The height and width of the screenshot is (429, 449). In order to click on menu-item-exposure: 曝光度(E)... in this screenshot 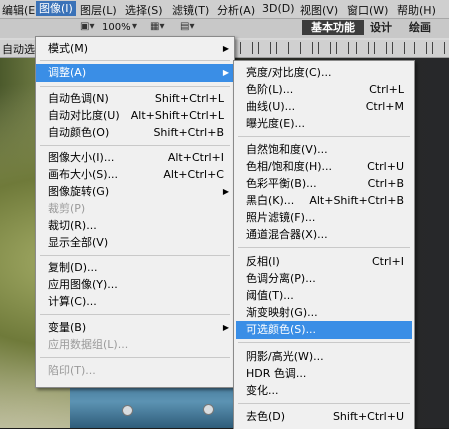, I will do `click(324, 124)`.